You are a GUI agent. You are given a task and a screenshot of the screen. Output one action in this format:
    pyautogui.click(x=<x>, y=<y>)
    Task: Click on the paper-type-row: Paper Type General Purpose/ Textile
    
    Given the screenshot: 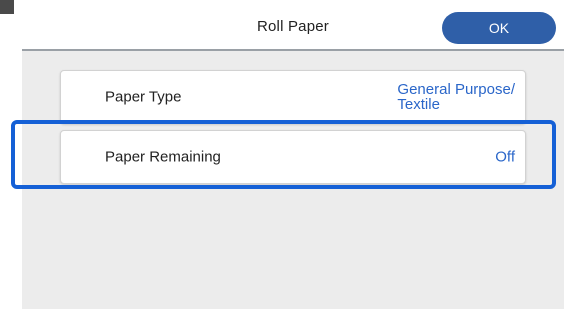 What is the action you would take?
    pyautogui.click(x=293, y=97)
    